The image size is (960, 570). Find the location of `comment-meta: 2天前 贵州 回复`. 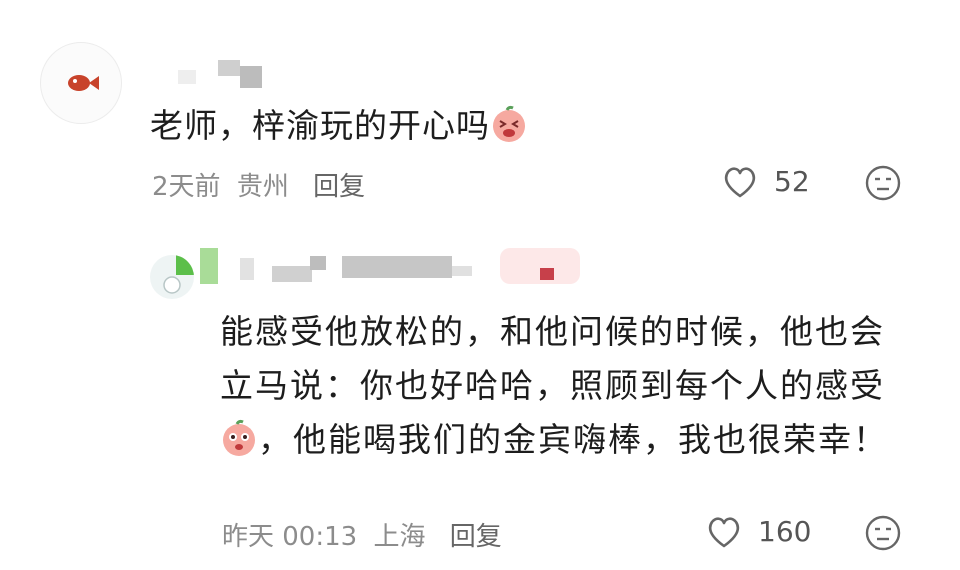

comment-meta: 2天前 贵州 回复 is located at coordinates (262, 184).